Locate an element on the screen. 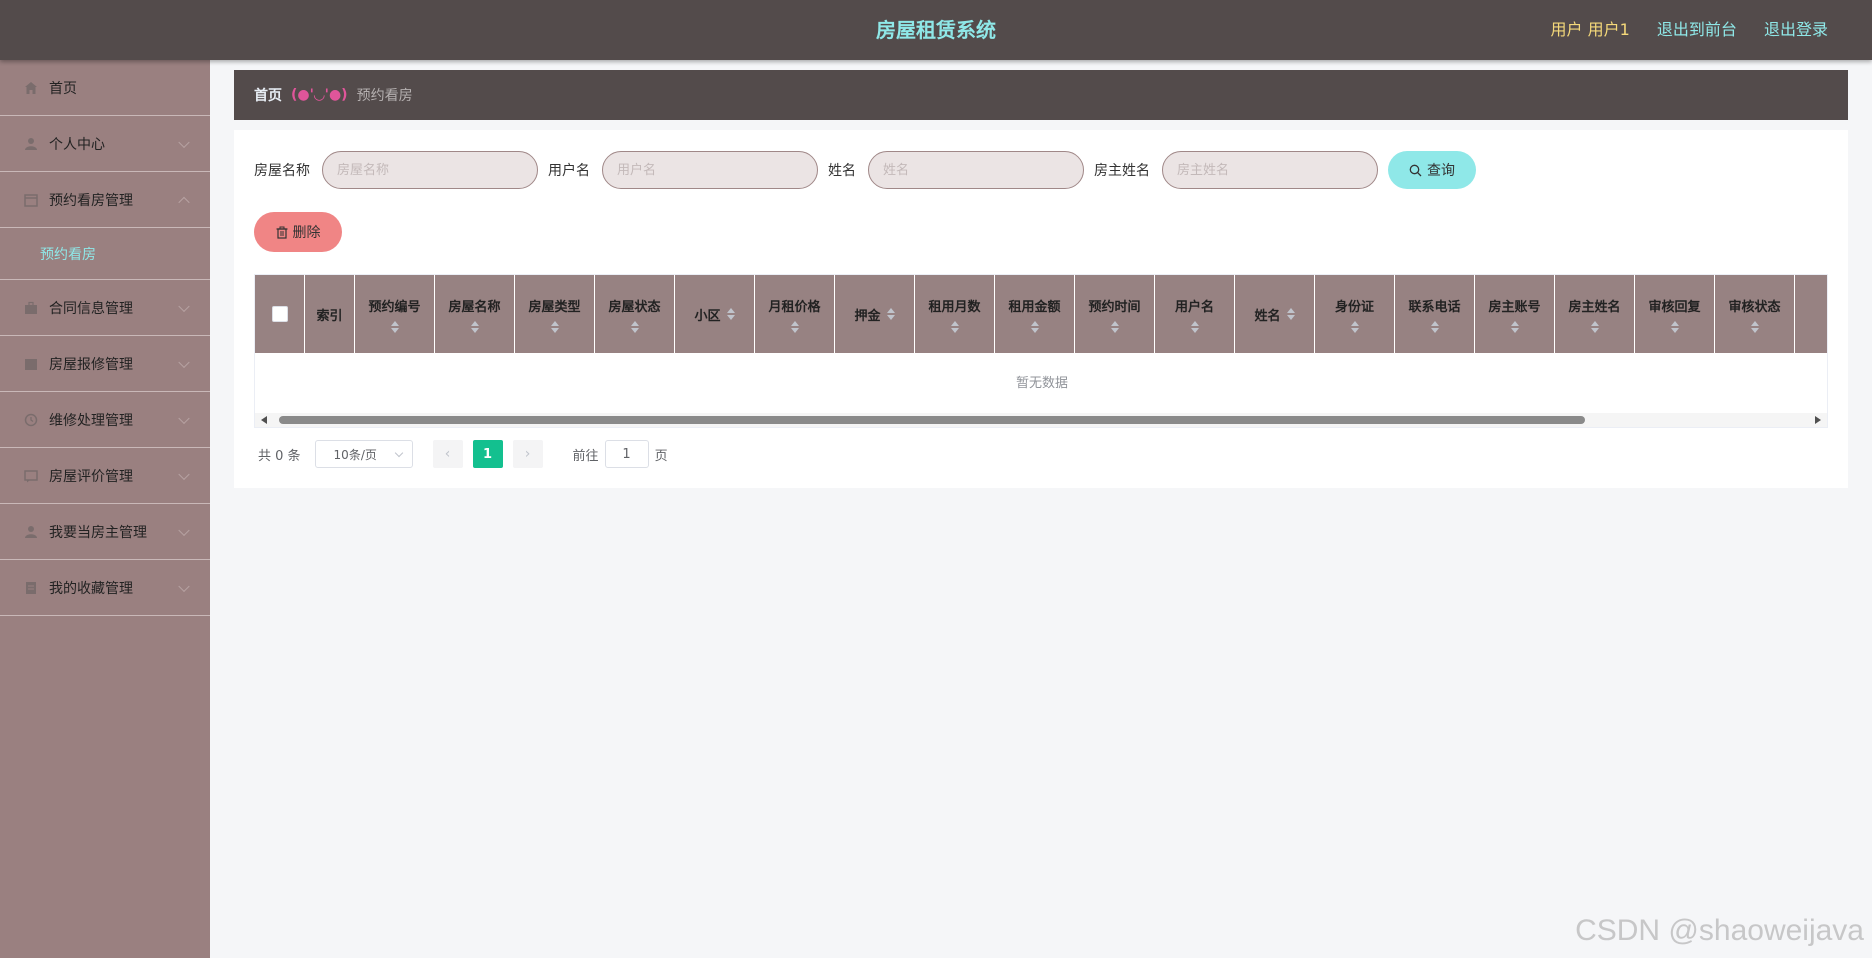  column-header: 身份证 is located at coordinates (1355, 314).